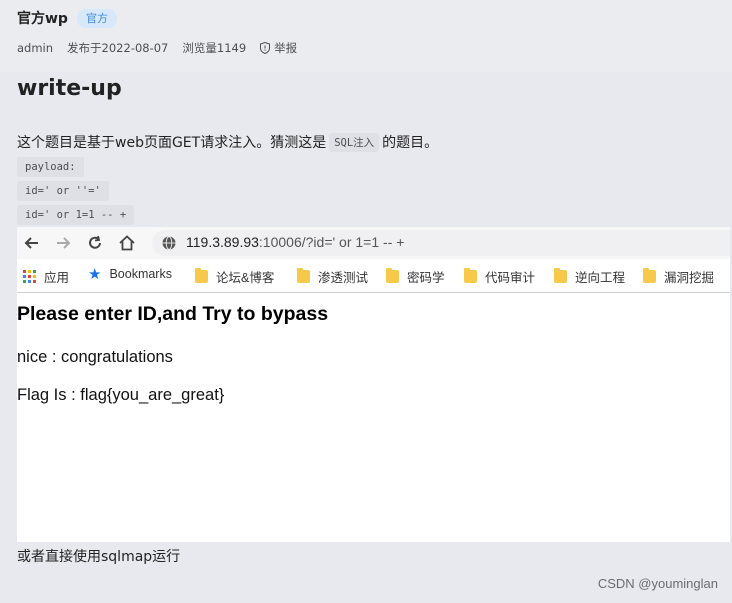 This screenshot has width=732, height=603. What do you see at coordinates (99, 557) in the screenshot?
I see `sqlmap-note: 或者直接使用sqlmap运行` at bounding box center [99, 557].